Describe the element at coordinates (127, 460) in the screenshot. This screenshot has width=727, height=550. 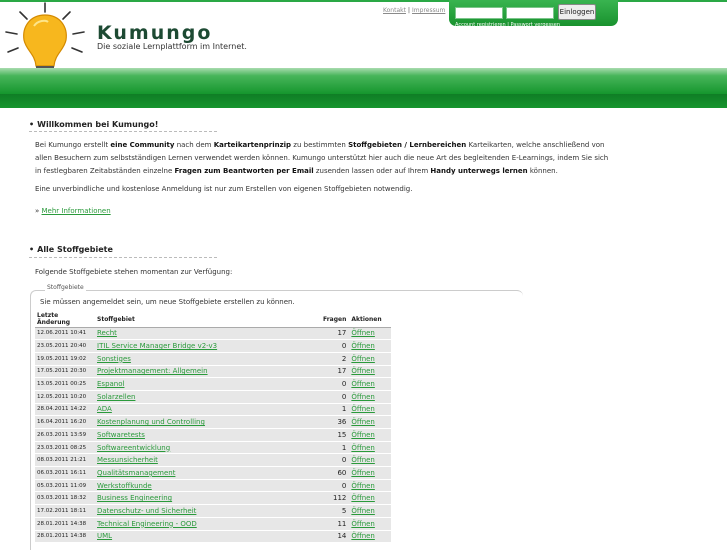
I see `subject-link: Messunsicherheit` at that location.